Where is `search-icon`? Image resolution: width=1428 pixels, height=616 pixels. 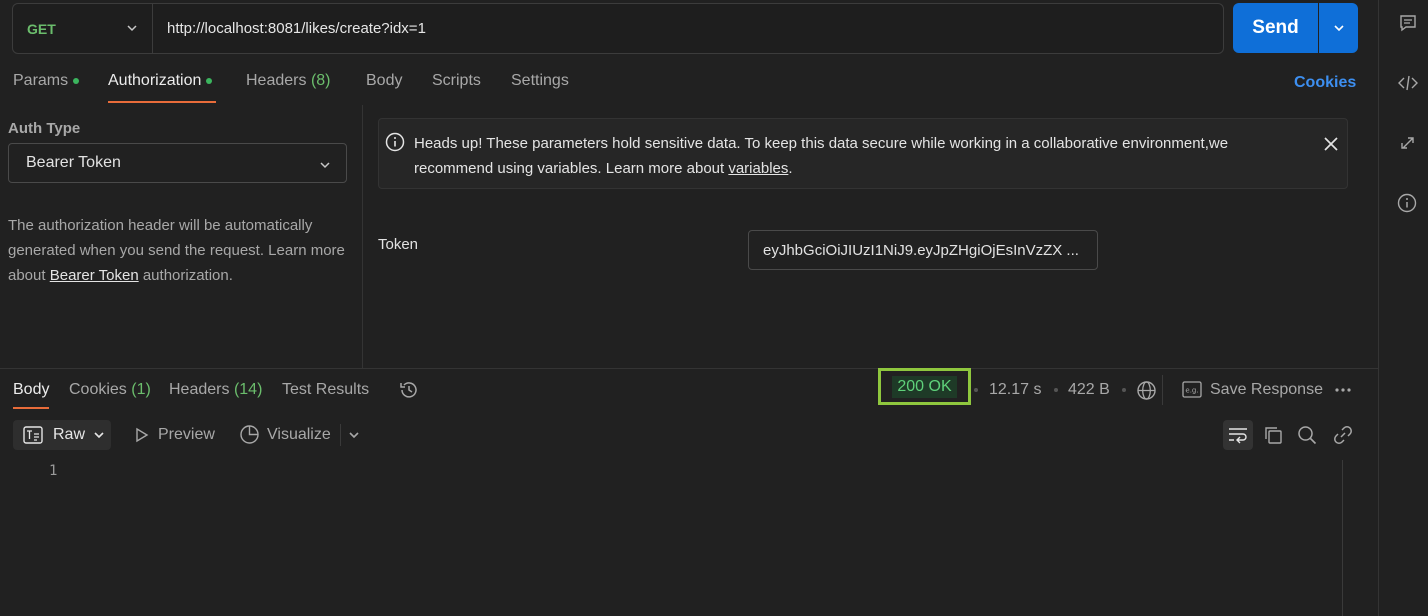 search-icon is located at coordinates (1307, 435).